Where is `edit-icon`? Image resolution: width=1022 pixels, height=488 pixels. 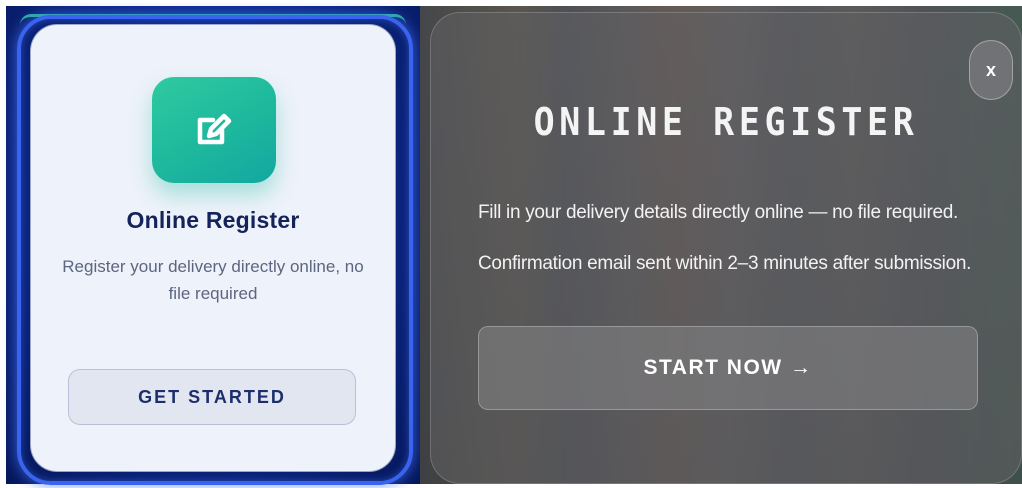
edit-icon is located at coordinates (214, 130).